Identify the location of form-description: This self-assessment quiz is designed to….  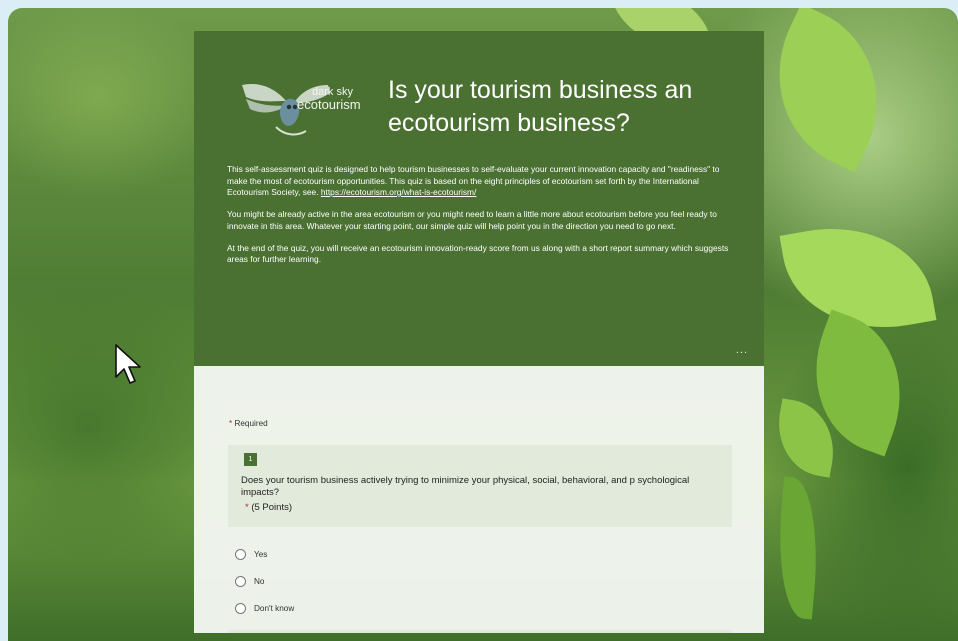
(482, 220).